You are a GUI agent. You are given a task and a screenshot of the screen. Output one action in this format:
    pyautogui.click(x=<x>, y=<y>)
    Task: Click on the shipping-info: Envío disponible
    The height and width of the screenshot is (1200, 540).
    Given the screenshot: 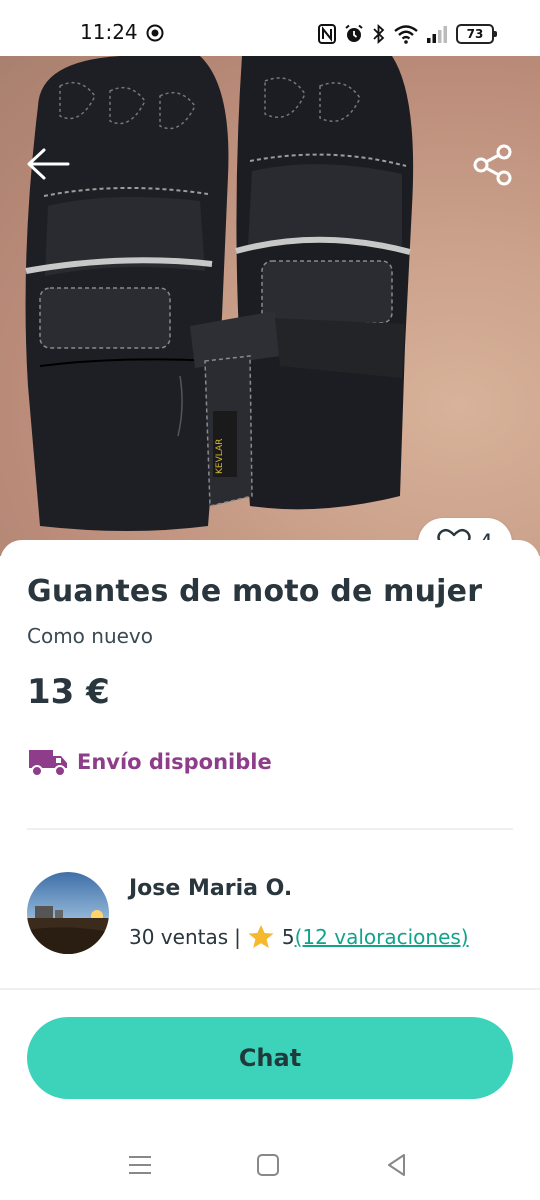 What is the action you would take?
    pyautogui.click(x=149, y=762)
    